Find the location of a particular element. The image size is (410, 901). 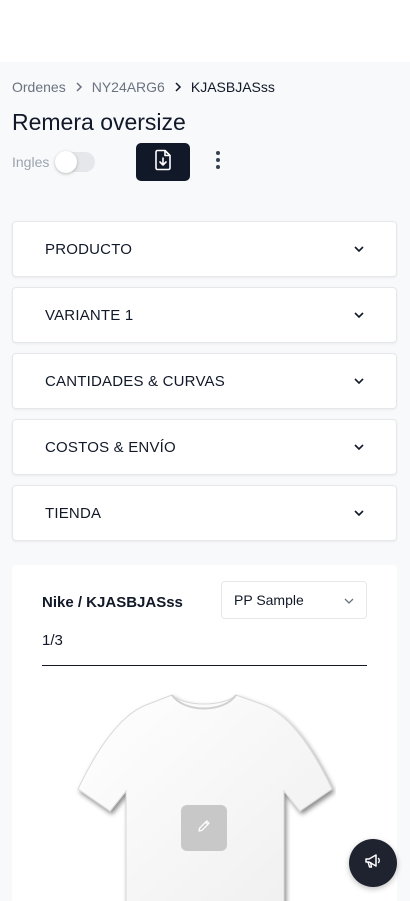

megaphone-icon is located at coordinates (373, 863).